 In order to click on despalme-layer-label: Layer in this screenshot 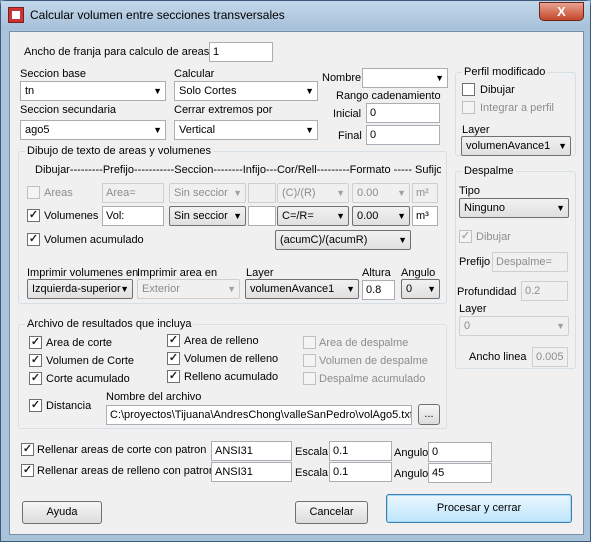, I will do `click(473, 309)`.